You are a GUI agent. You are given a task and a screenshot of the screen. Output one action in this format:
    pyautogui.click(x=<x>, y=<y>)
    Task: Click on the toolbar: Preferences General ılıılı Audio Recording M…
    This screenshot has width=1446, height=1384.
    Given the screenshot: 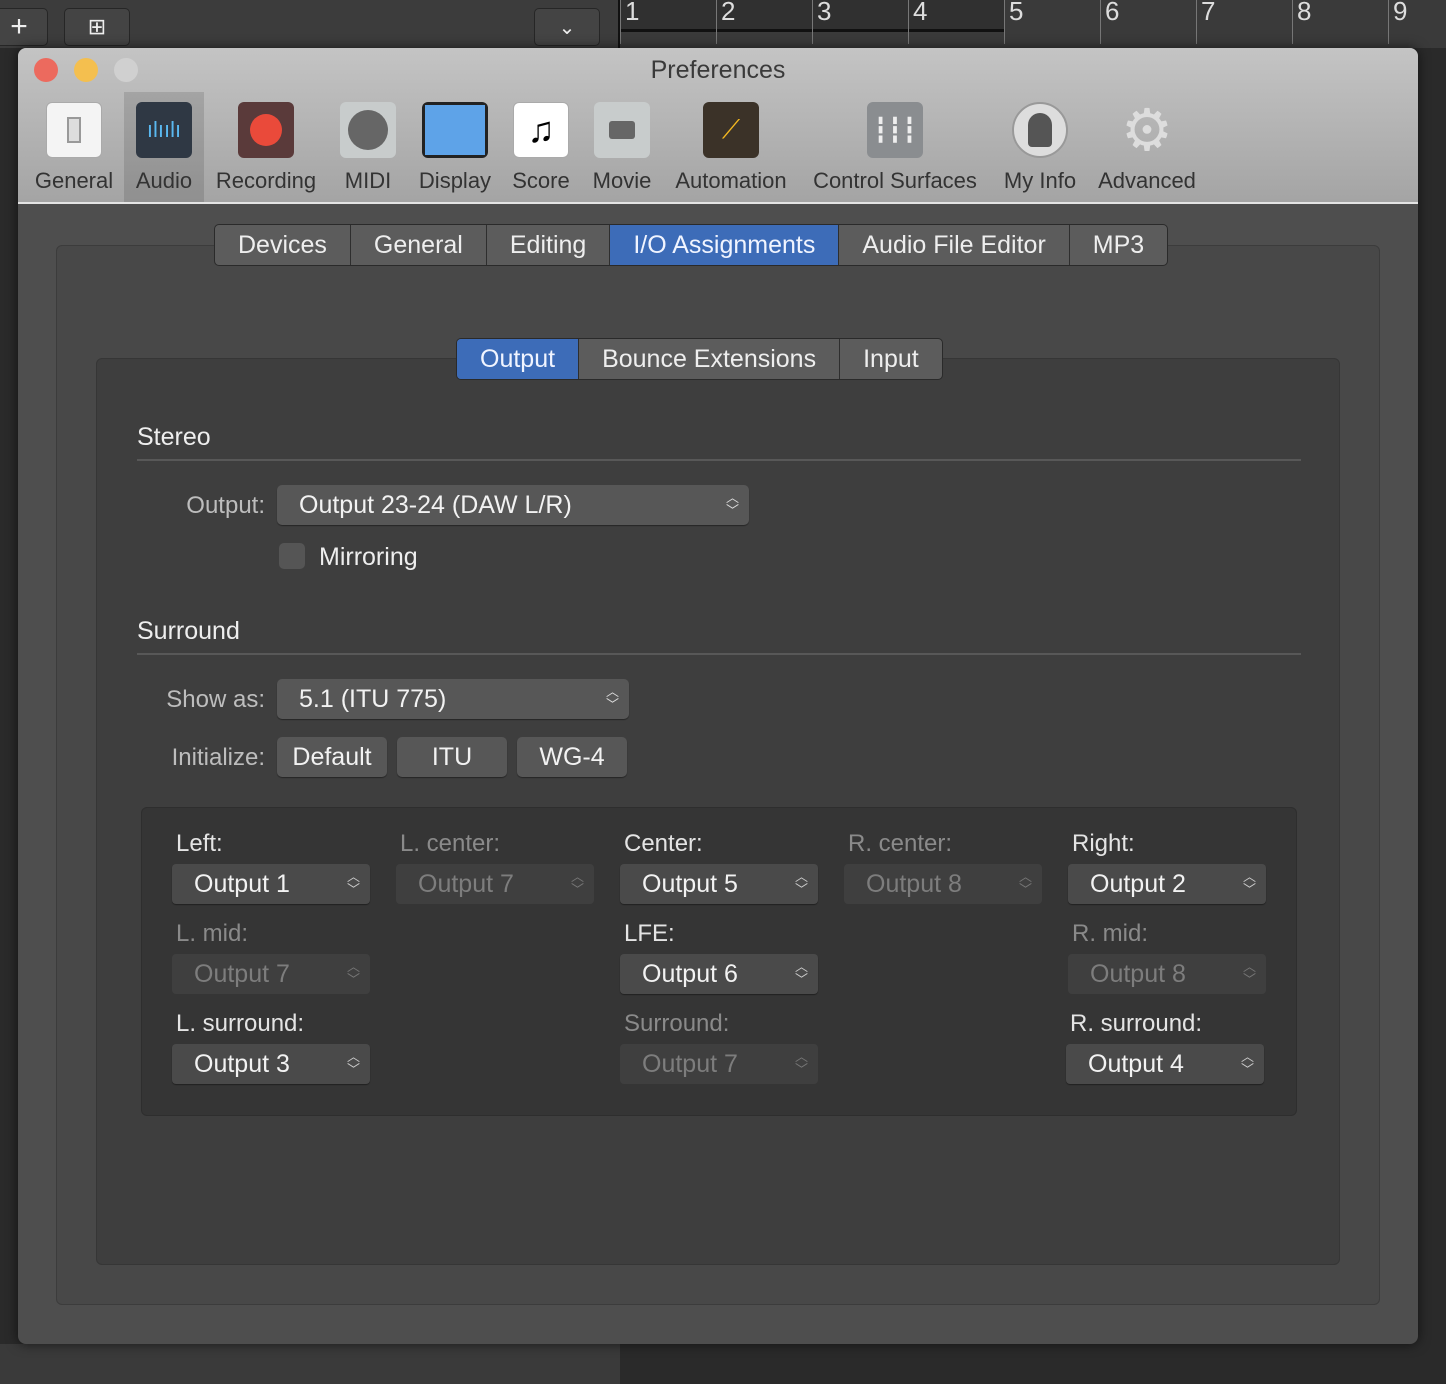 What is the action you would take?
    pyautogui.click(x=718, y=126)
    